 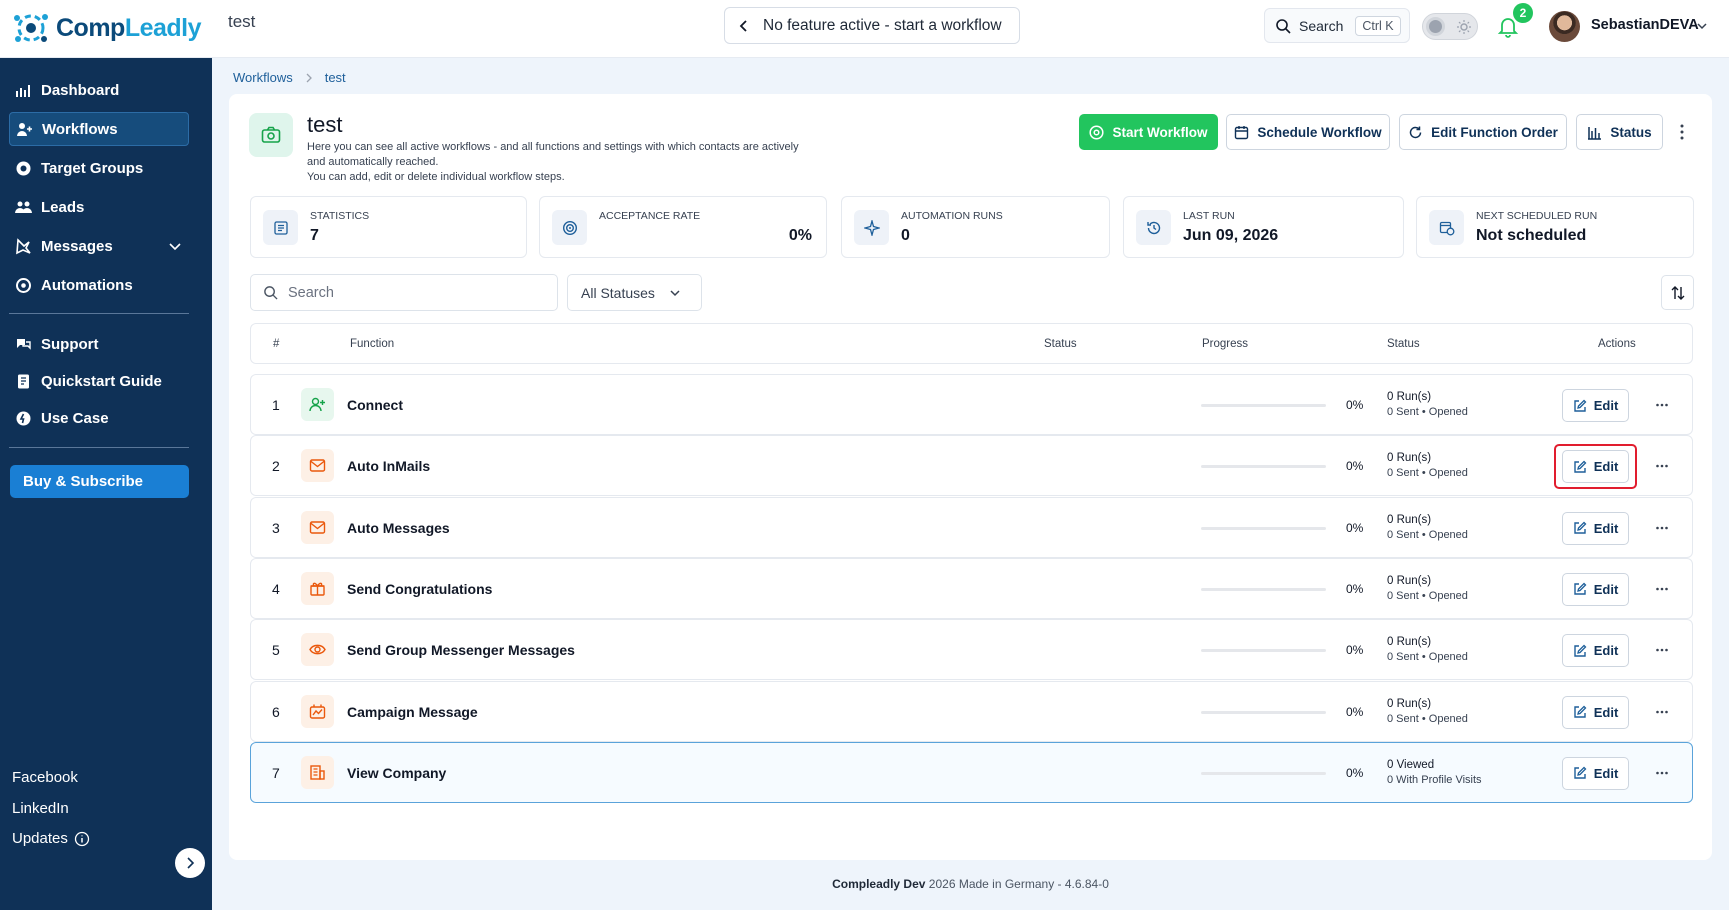 What do you see at coordinates (569, 227) in the screenshot?
I see `target-icon` at bounding box center [569, 227].